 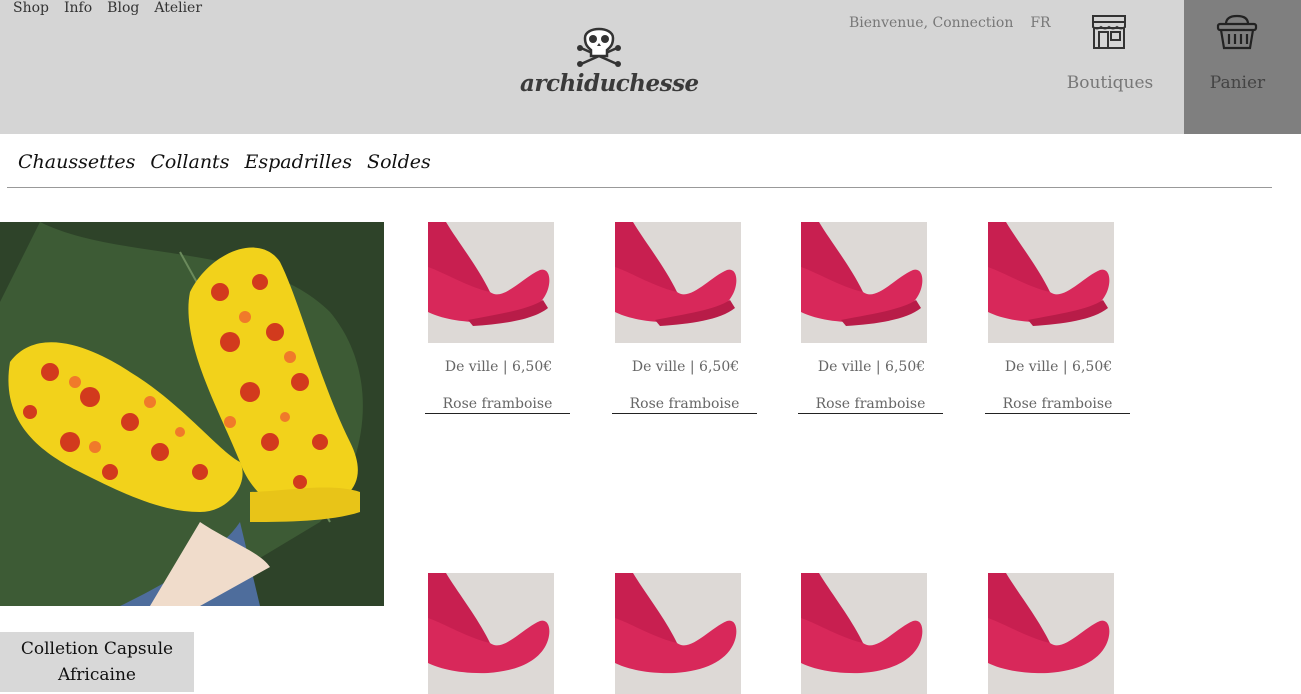 I want to click on login-link: Bienvenue, Connection, so click(x=931, y=23).